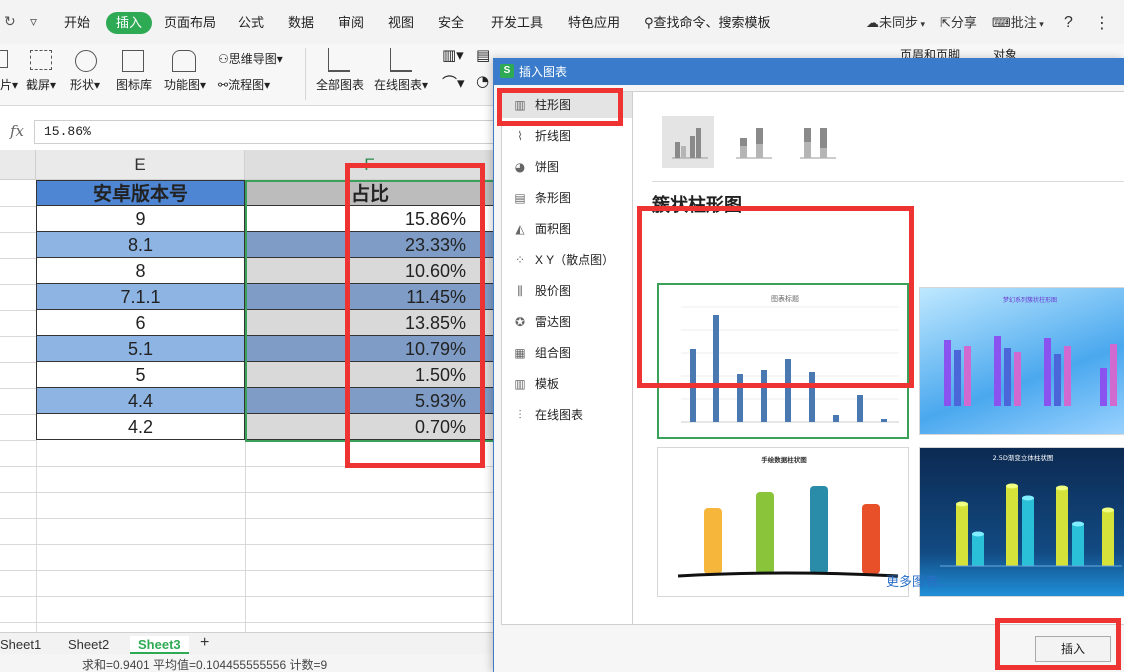 The height and width of the screenshot is (672, 1124). Describe the element at coordinates (752, 142) in the screenshot. I see `subtype-stacked-column` at that location.